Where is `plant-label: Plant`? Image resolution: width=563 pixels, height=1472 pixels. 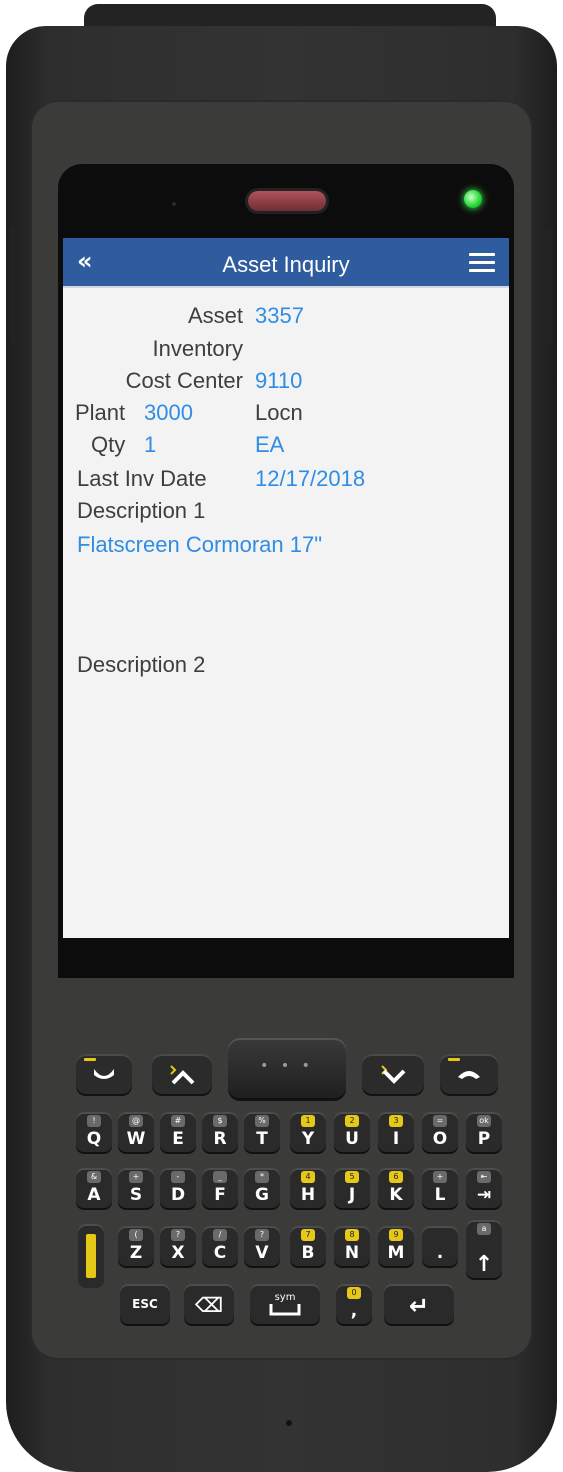 plant-label: Plant is located at coordinates (100, 412).